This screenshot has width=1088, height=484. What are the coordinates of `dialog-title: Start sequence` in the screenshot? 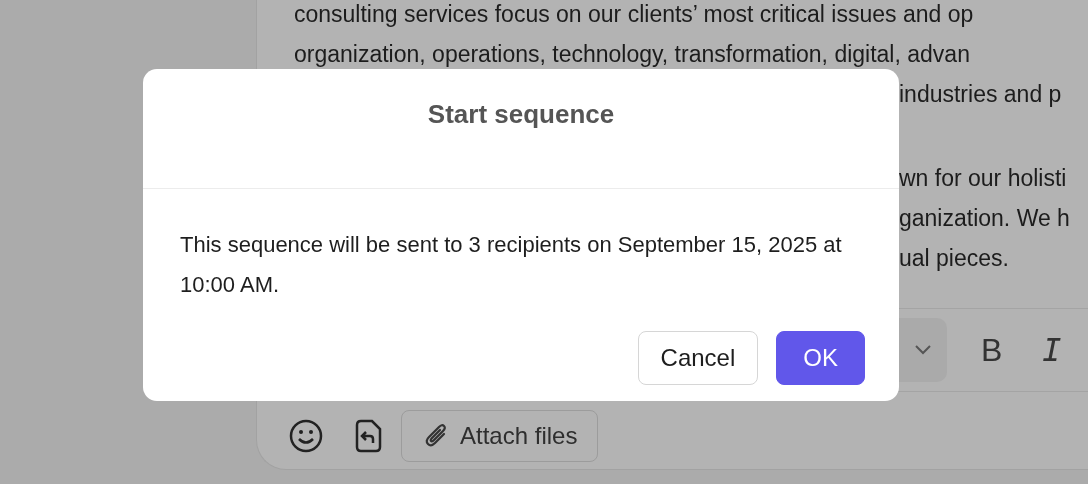 It's located at (521, 114).